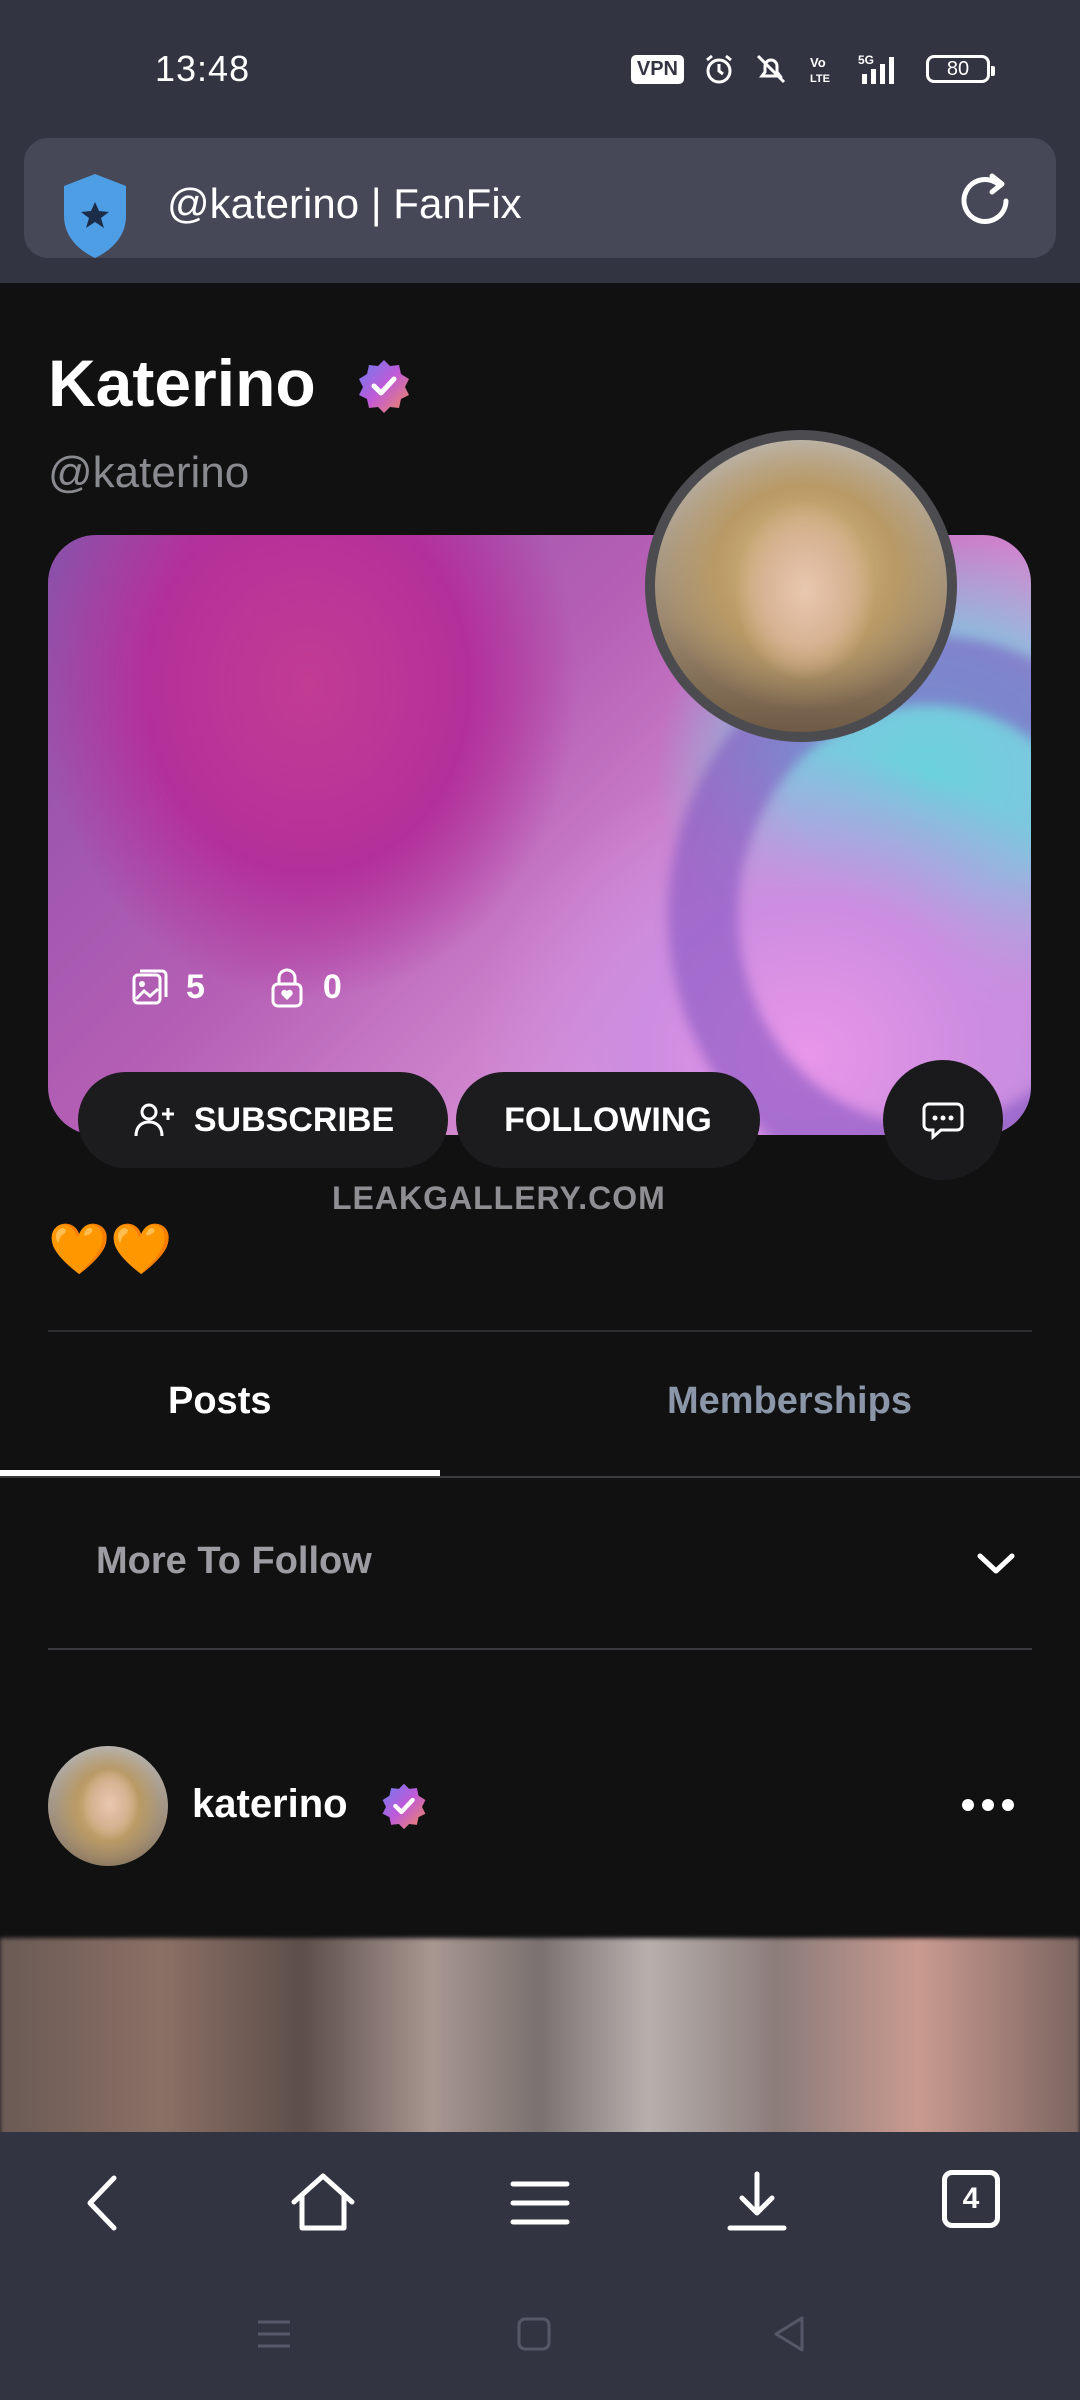 The height and width of the screenshot is (2400, 1080). I want to click on avatar-photo, so click(801, 586).